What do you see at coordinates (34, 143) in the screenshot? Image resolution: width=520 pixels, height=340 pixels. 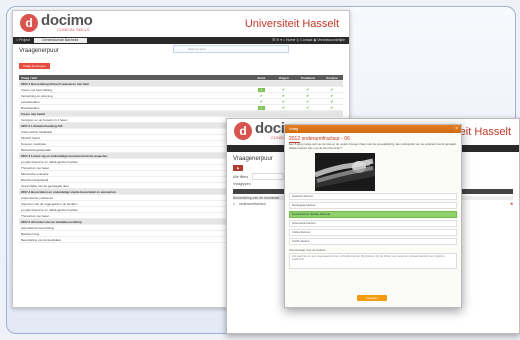 I see `row-title: Doseren medicatie` at bounding box center [34, 143].